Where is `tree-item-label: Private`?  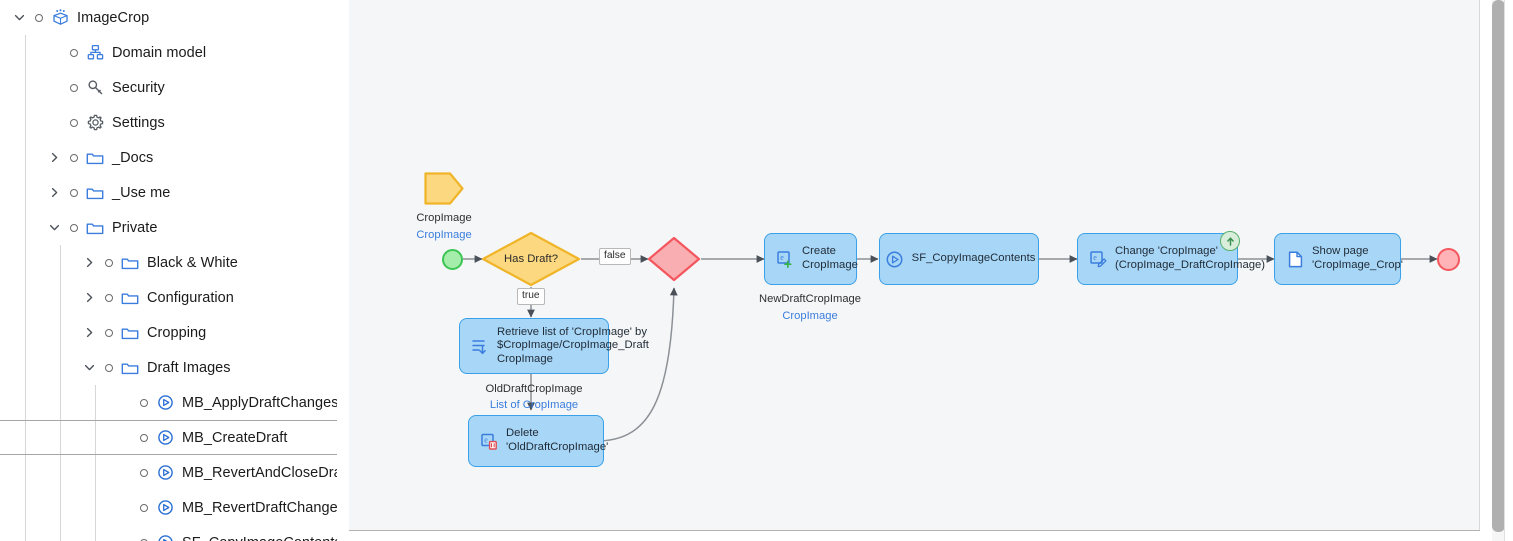 tree-item-label: Private is located at coordinates (135, 227).